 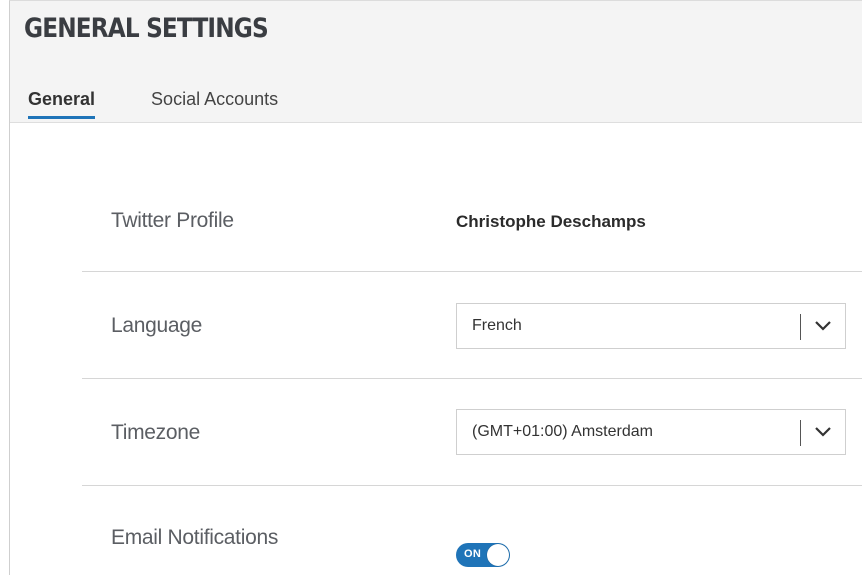 I want to click on twitter-profile-value: Christophe Deschamps, so click(x=551, y=221).